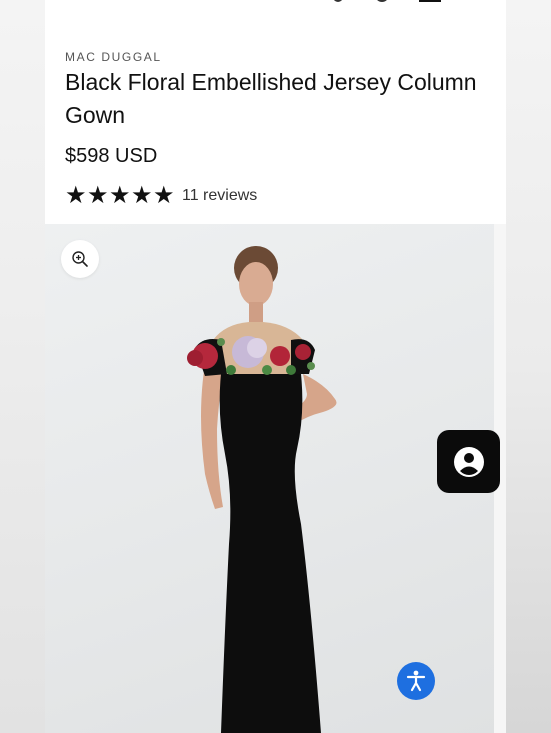 The image size is (551, 733). I want to click on account-button, so click(468, 461).